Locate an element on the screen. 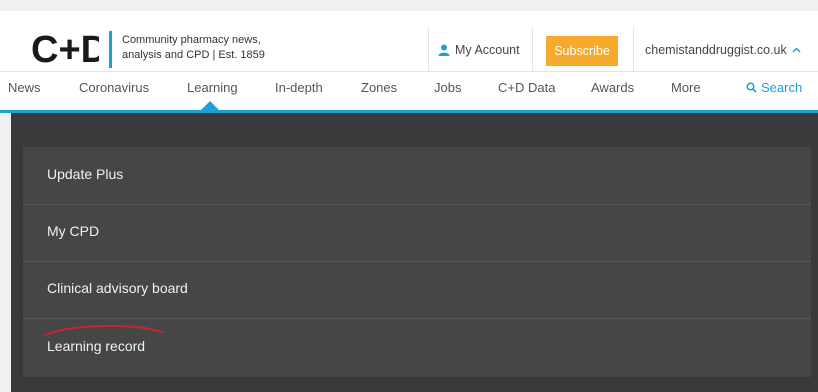 This screenshot has height=392, width=818. nav-item-awards: Awards is located at coordinates (612, 87).